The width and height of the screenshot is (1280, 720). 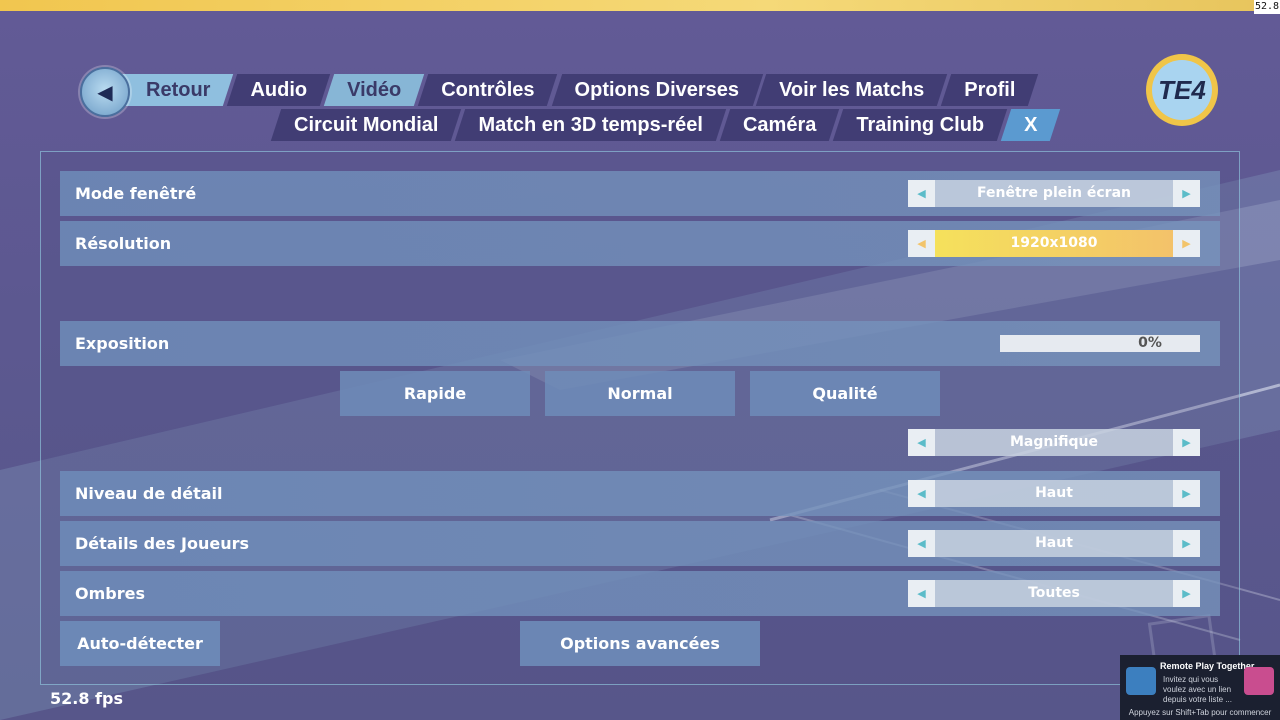 What do you see at coordinates (1150, 343) in the screenshot?
I see `exposure-value: 0%` at bounding box center [1150, 343].